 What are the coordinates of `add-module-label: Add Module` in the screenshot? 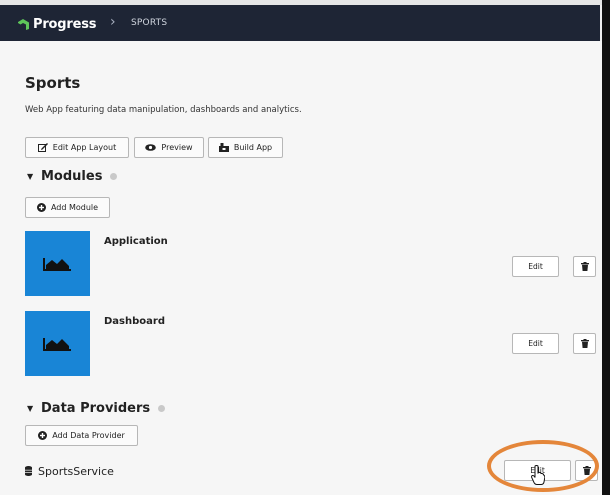 It's located at (74, 207).